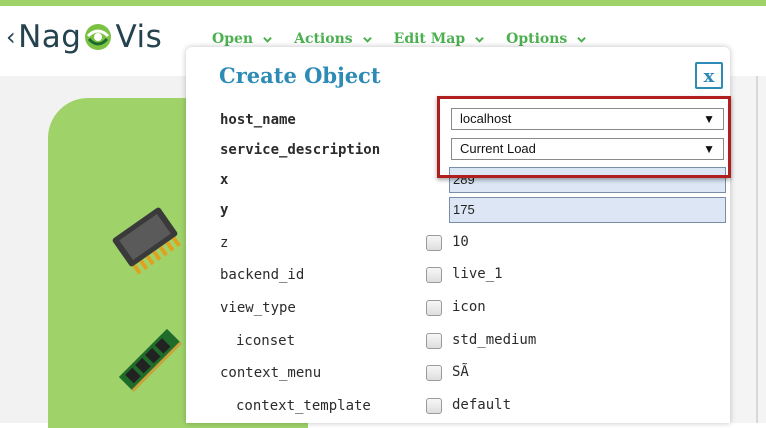 The image size is (766, 428). I want to click on logo-text-nag: Nag, so click(50, 37).